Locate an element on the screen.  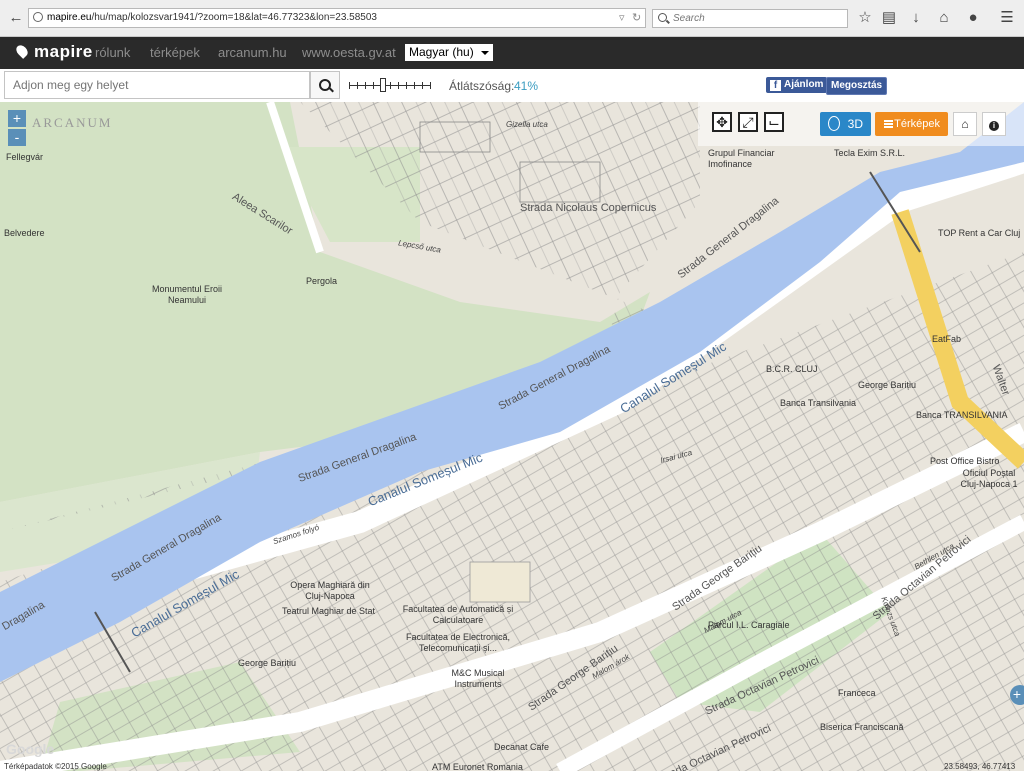
street-label: Strada Nicolaus Copernicus is located at coordinates (588, 208).